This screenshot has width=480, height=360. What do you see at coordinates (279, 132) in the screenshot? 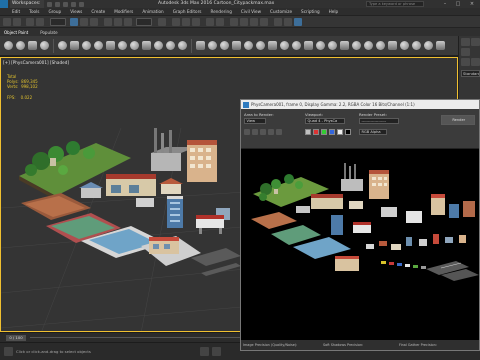
I see `clear-image-icon` at bounding box center [279, 132].